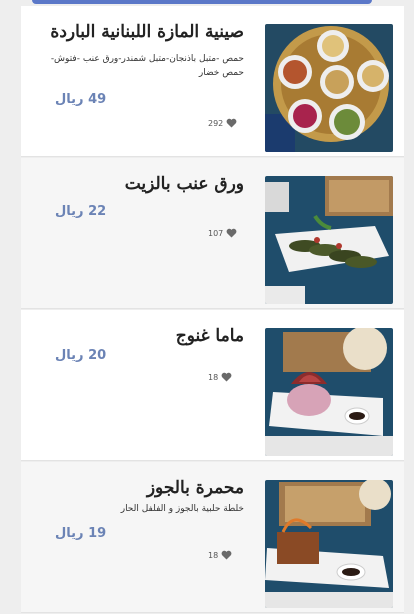 The width and height of the screenshot is (414, 614). I want to click on muhammara-photo, so click(329, 544).